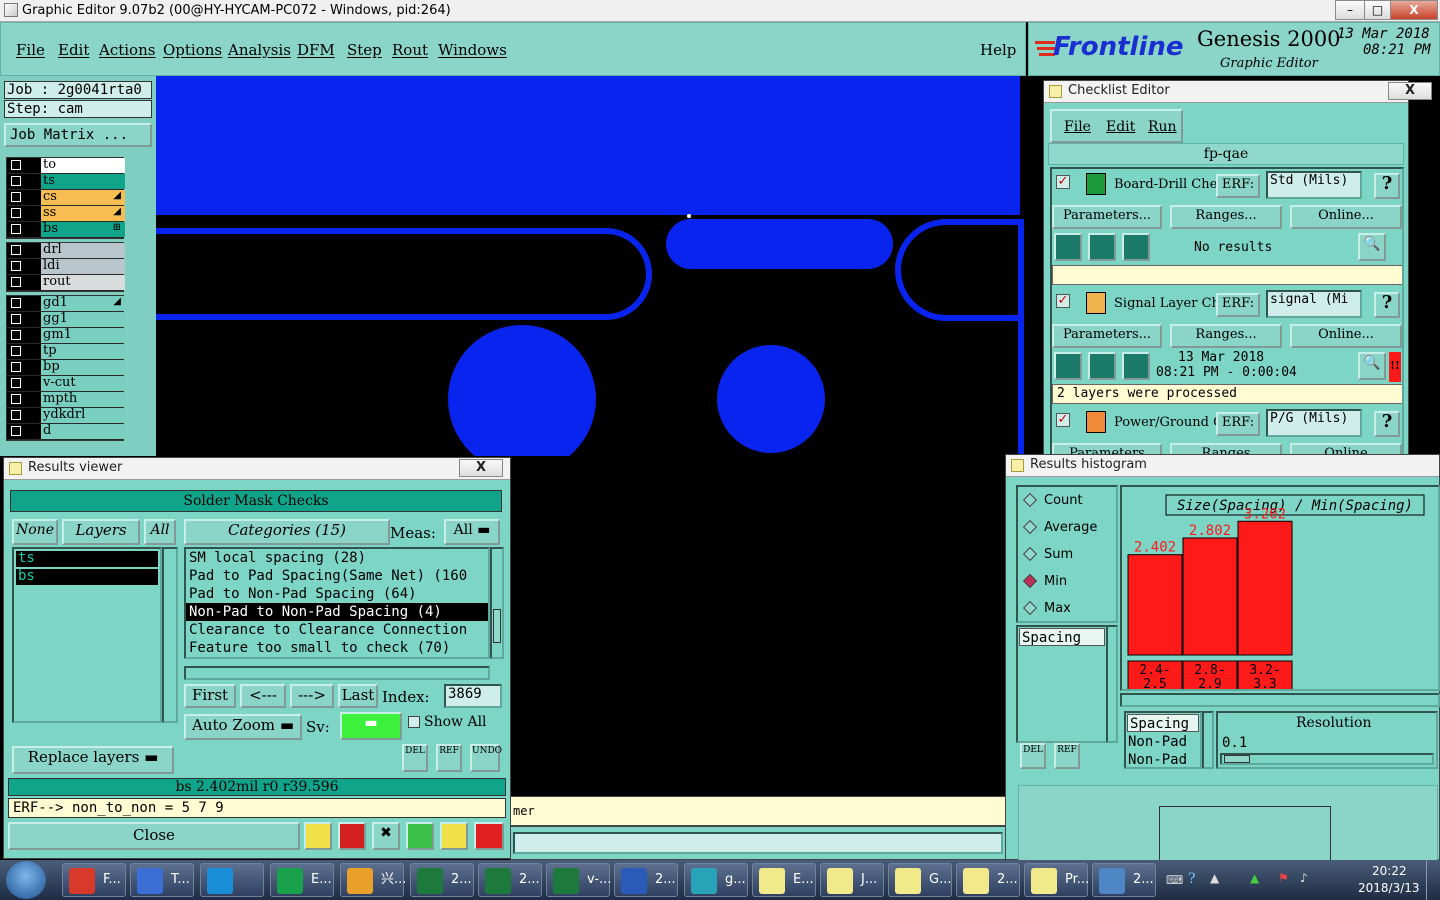 The height and width of the screenshot is (900, 1440). Describe the element at coordinates (83, 399) in the screenshot. I see `layer-name: mpth` at that location.